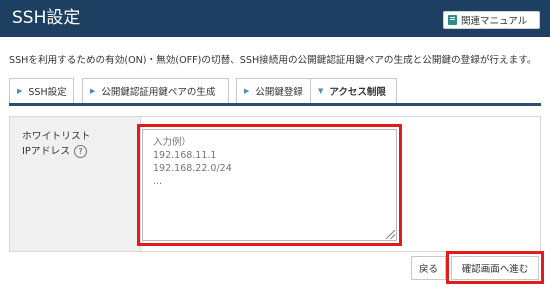 The height and width of the screenshot is (290, 550). I want to click on question-circle-icon: ?, so click(80, 151).